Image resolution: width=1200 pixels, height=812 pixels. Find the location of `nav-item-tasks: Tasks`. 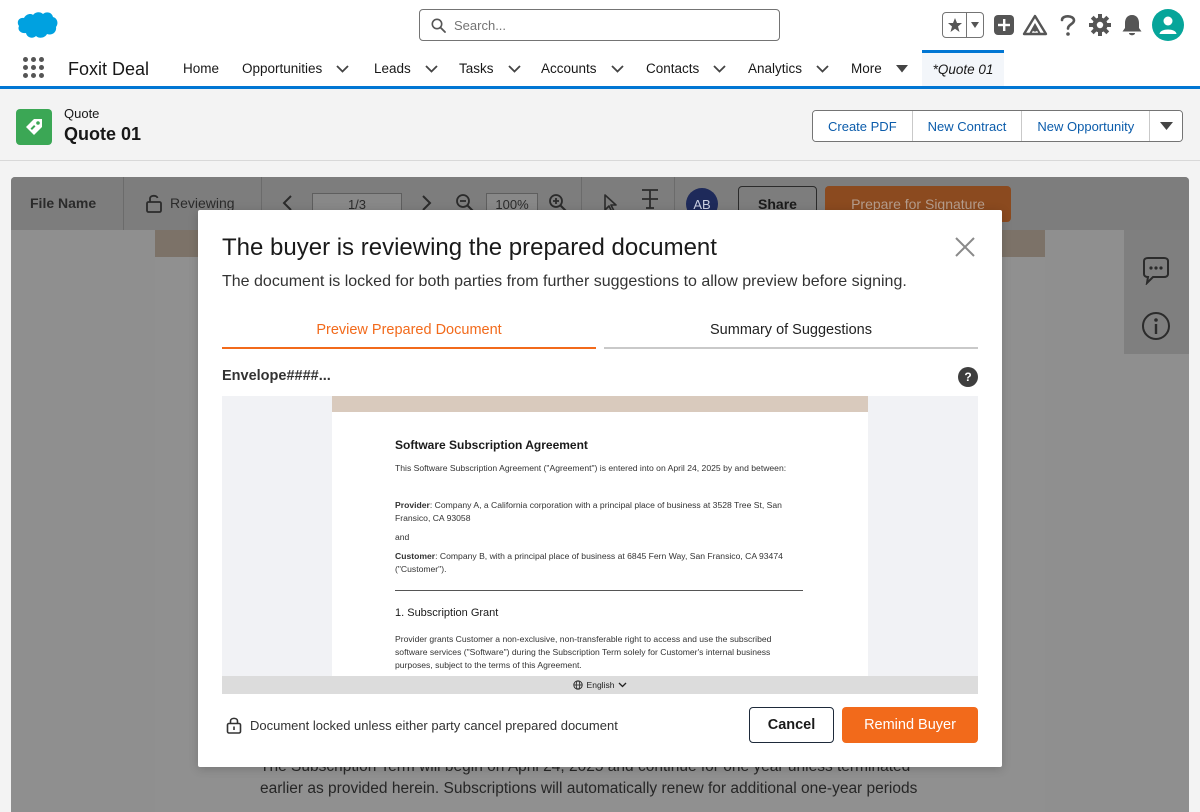

nav-item-tasks: Tasks is located at coordinates (490, 68).